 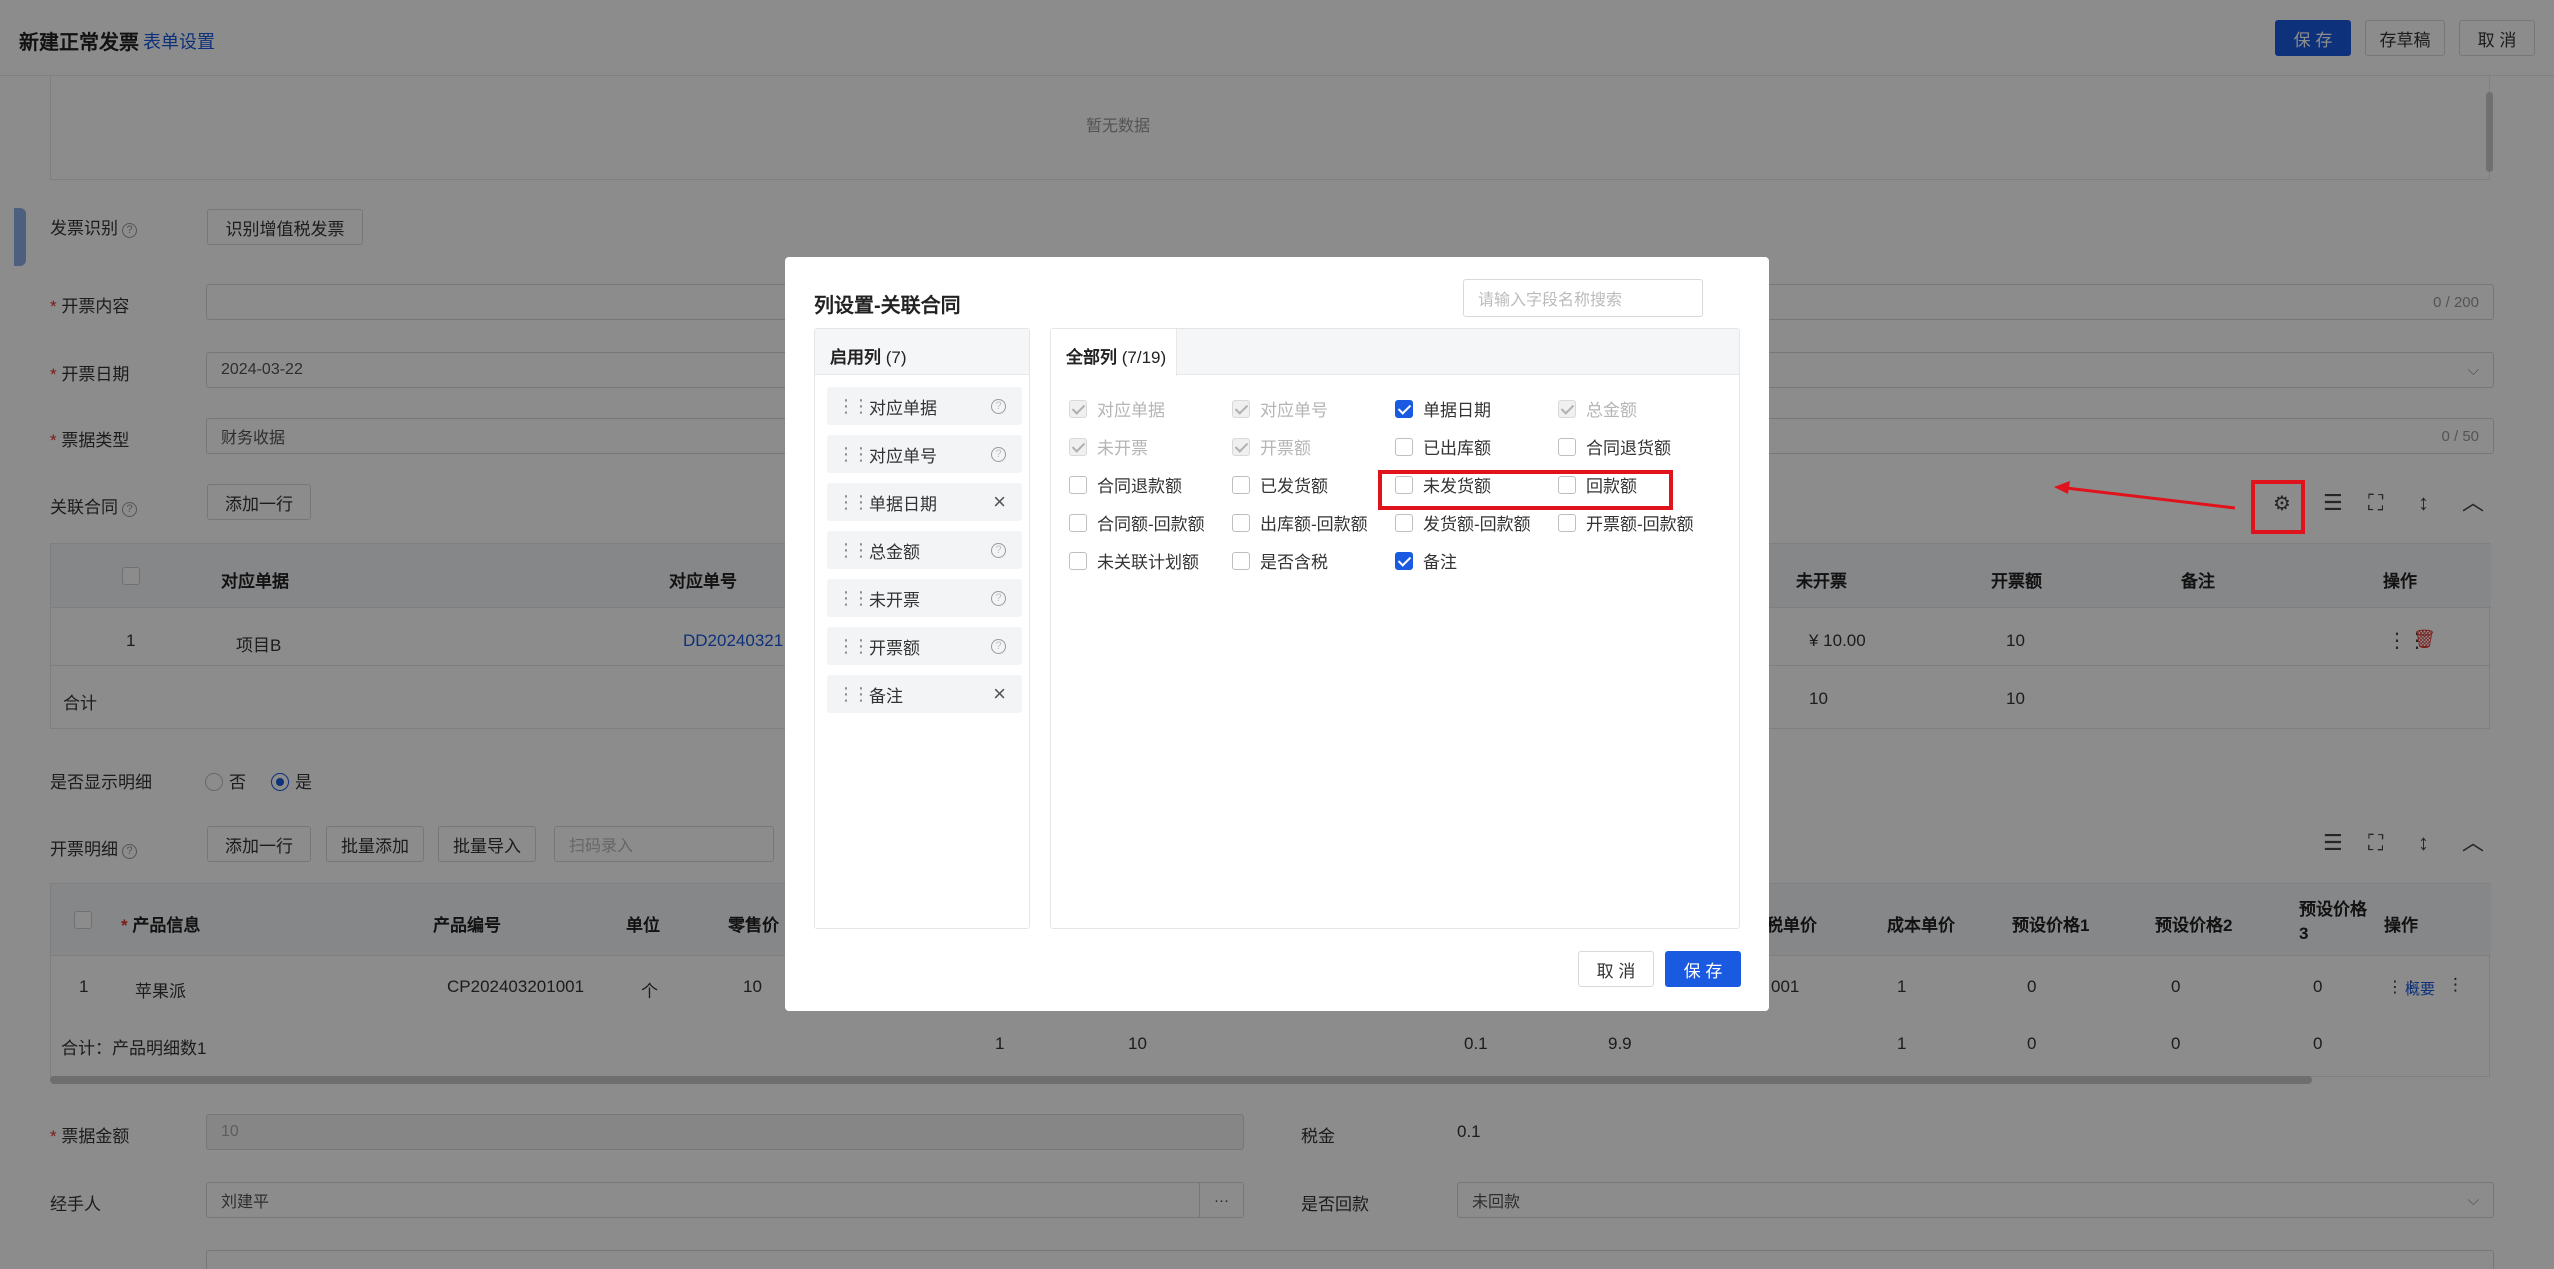 I want to click on enabled-tab: 启用列 (7), so click(x=868, y=357).